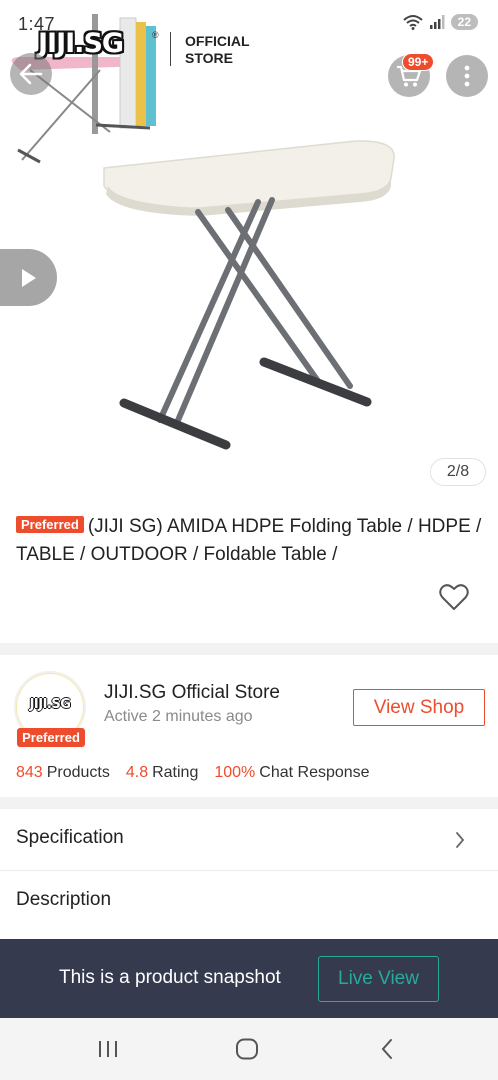  Describe the element at coordinates (235, 772) in the screenshot. I see `stat-value: 100%` at that location.